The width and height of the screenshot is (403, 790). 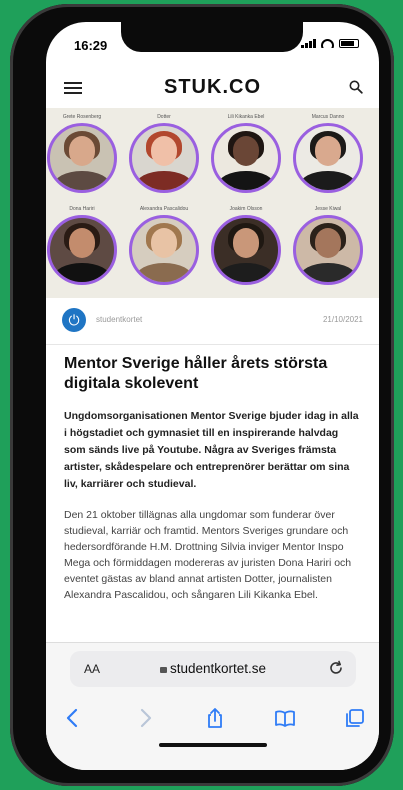 I want to click on speaker-portrait: Grete Rosenberg, so click(x=84, y=153).